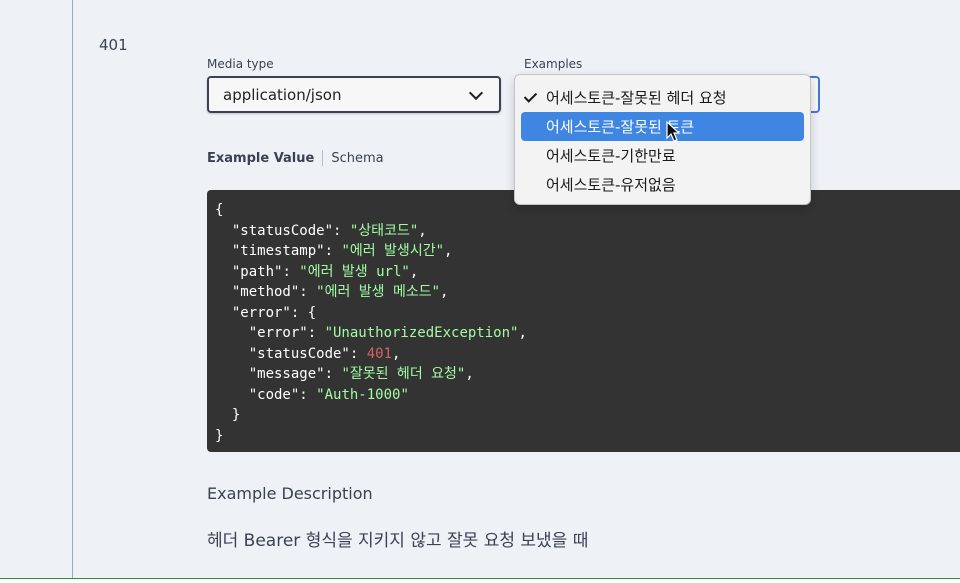 This screenshot has width=960, height=583. Describe the element at coordinates (398, 541) in the screenshot. I see `example-description-text: 헤더 Bearer 형식을 지키지 않고 잘못 요청 보냈을 때` at that location.